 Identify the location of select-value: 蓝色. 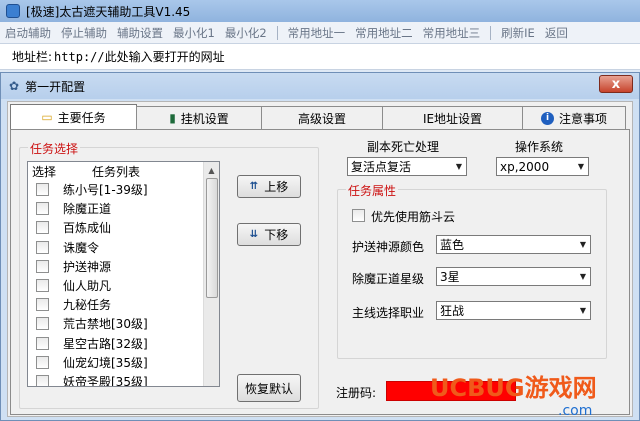
(452, 245).